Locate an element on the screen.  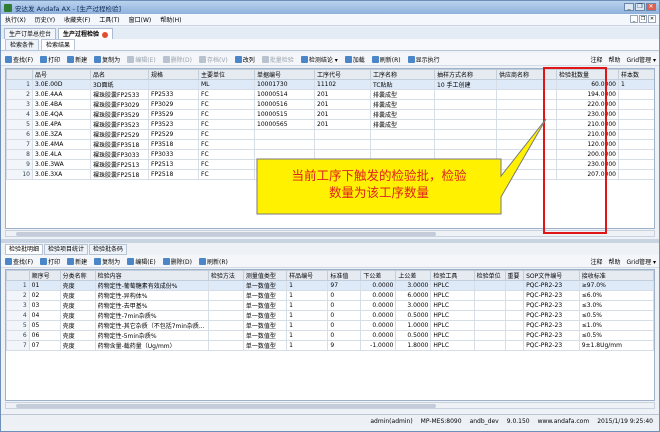
column-header: 测量值类型 is located at coordinates (265, 275).